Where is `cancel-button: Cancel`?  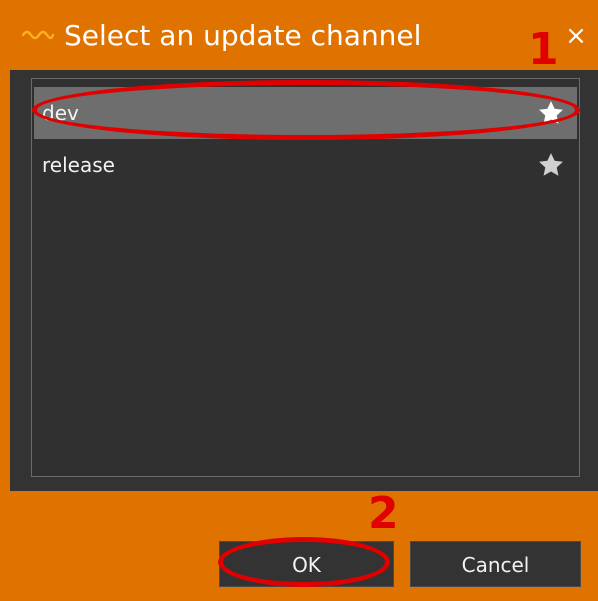
cancel-button: Cancel is located at coordinates (495, 564).